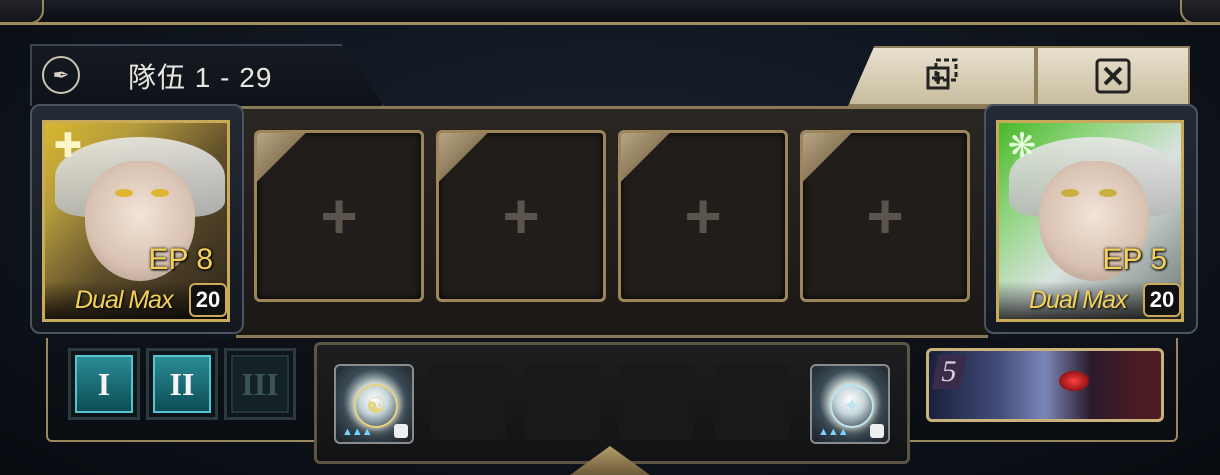 The image size is (1220, 475). Describe the element at coordinates (610, 12) in the screenshot. I see `top-frame-bar` at that location.